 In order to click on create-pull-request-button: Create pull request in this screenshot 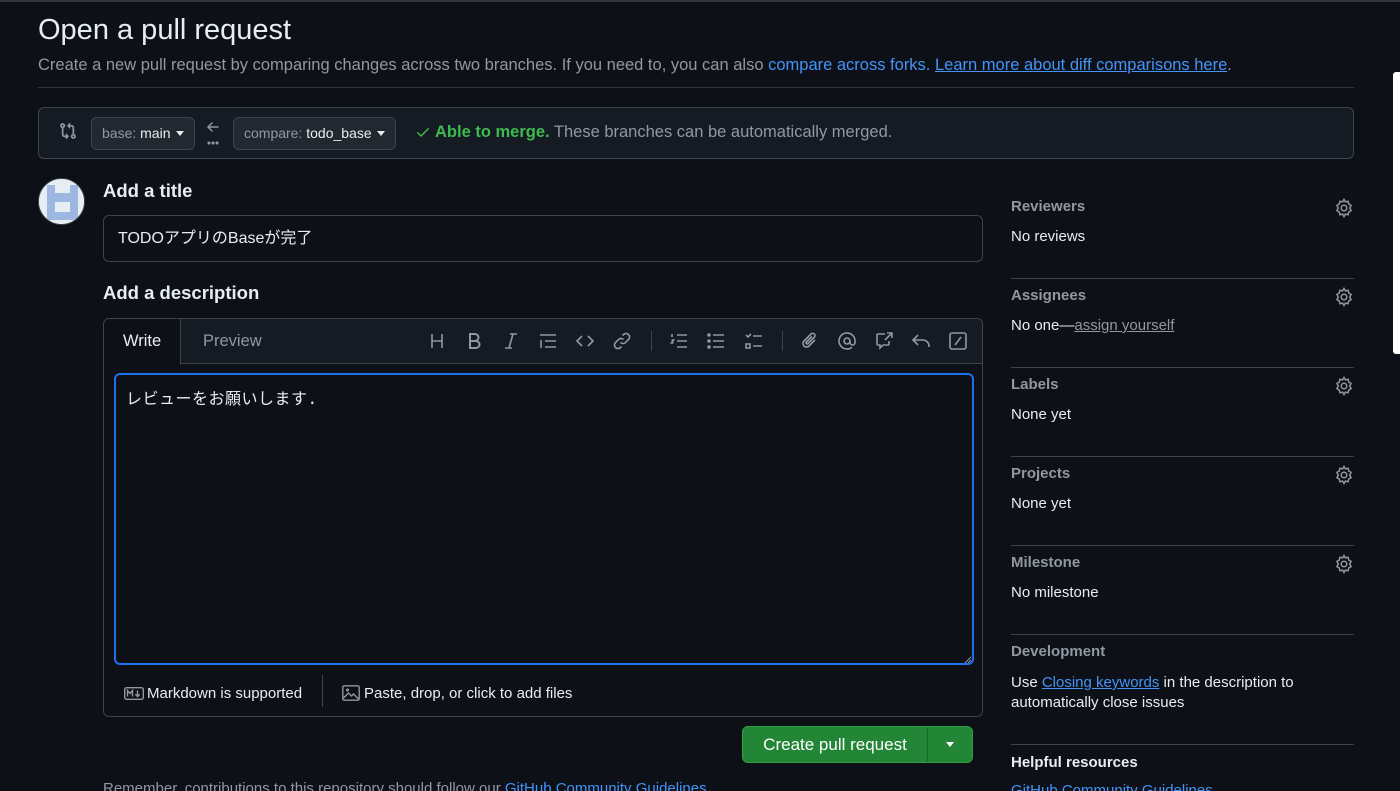, I will do `click(835, 744)`.